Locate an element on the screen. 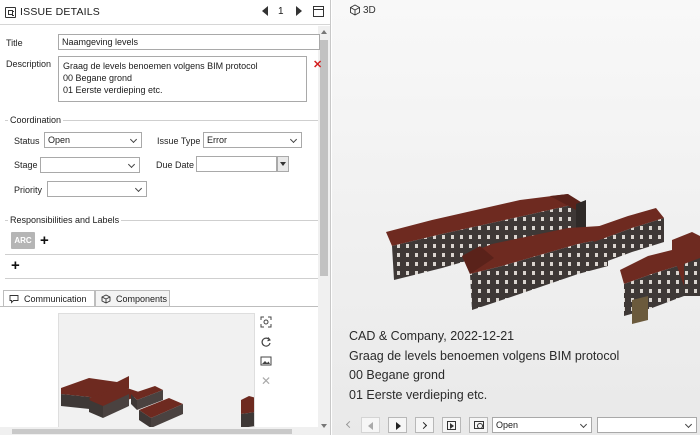 The image size is (700, 435). cube-icon is located at coordinates (355, 10).